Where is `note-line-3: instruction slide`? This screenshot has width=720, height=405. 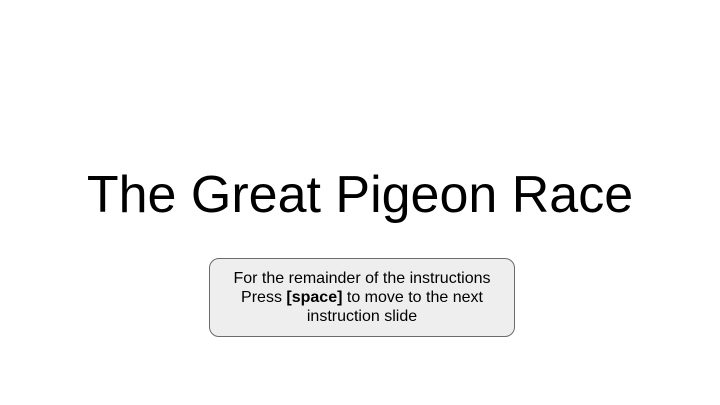
note-line-3: instruction slide is located at coordinates (362, 316).